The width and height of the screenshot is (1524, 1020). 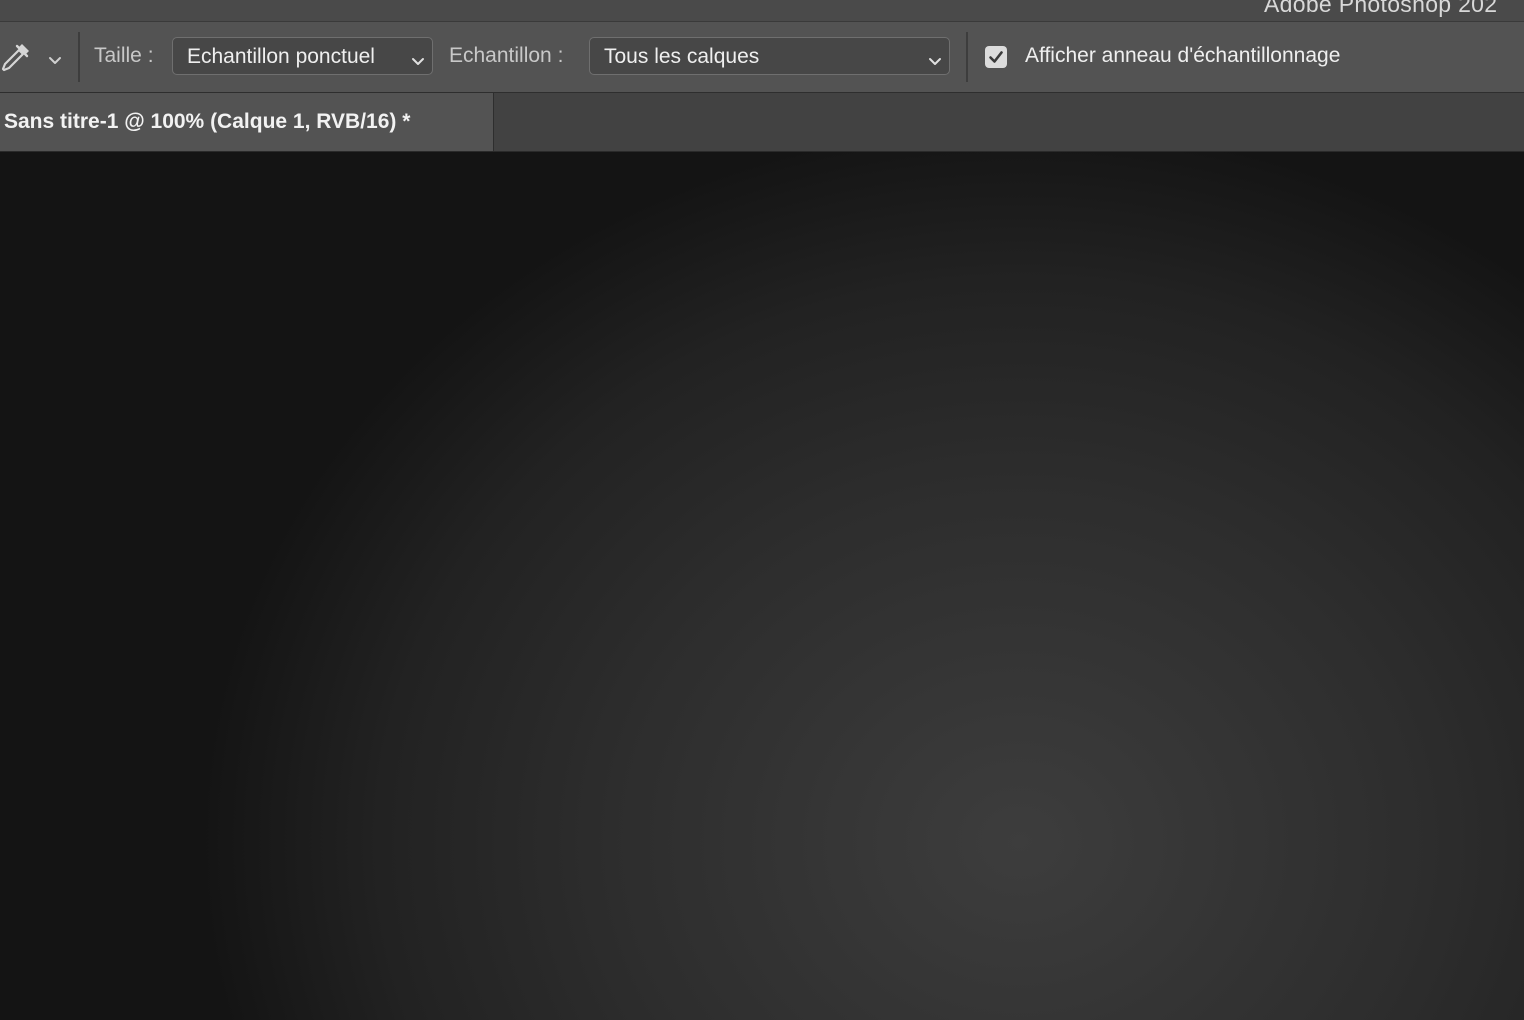 What do you see at coordinates (16, 59) in the screenshot?
I see `eyedropper-icon` at bounding box center [16, 59].